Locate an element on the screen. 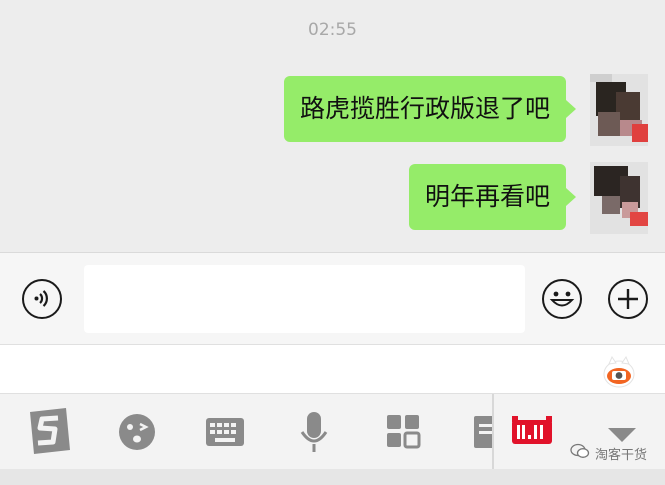  keyboard-candidate-bar is located at coordinates (332, 369).